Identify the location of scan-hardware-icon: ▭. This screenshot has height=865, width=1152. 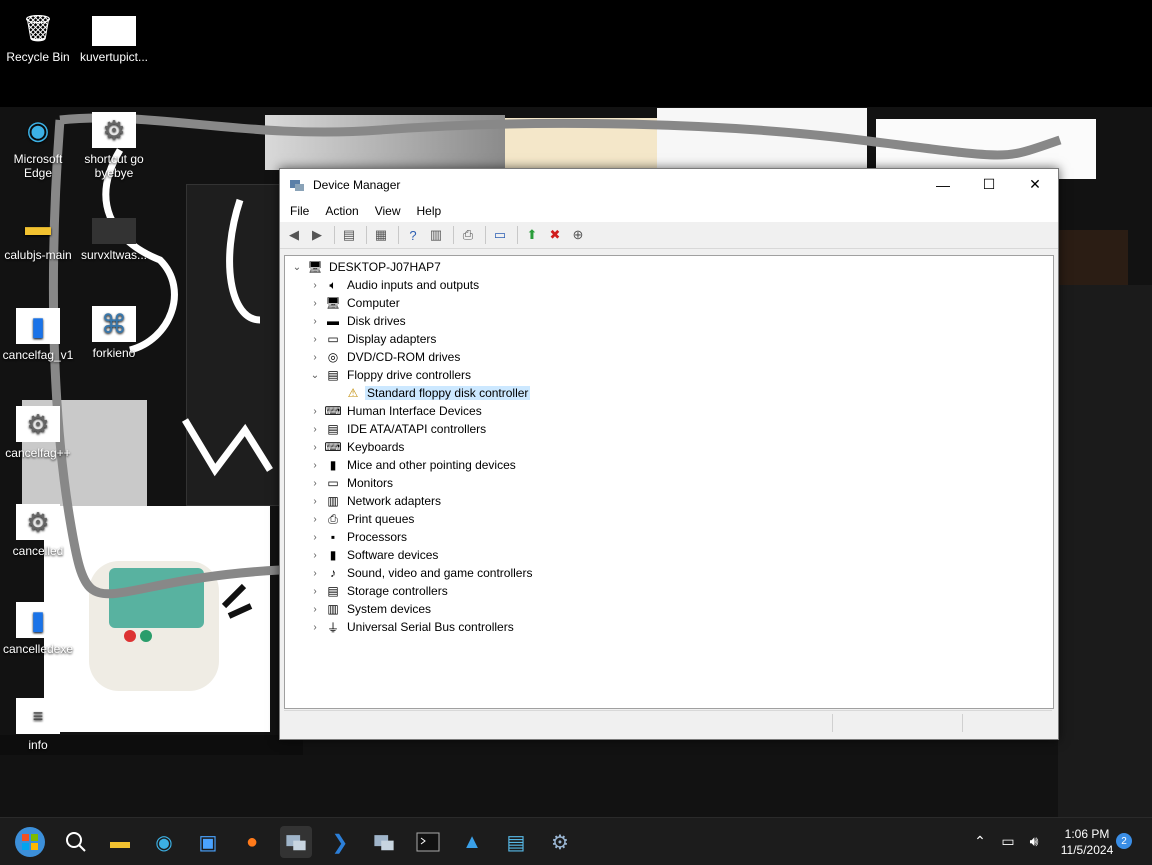
(500, 235).